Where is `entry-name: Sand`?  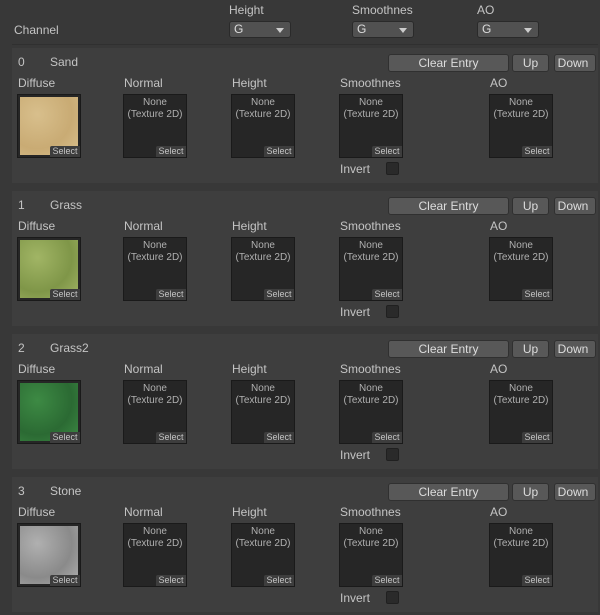
entry-name: Sand is located at coordinates (64, 62).